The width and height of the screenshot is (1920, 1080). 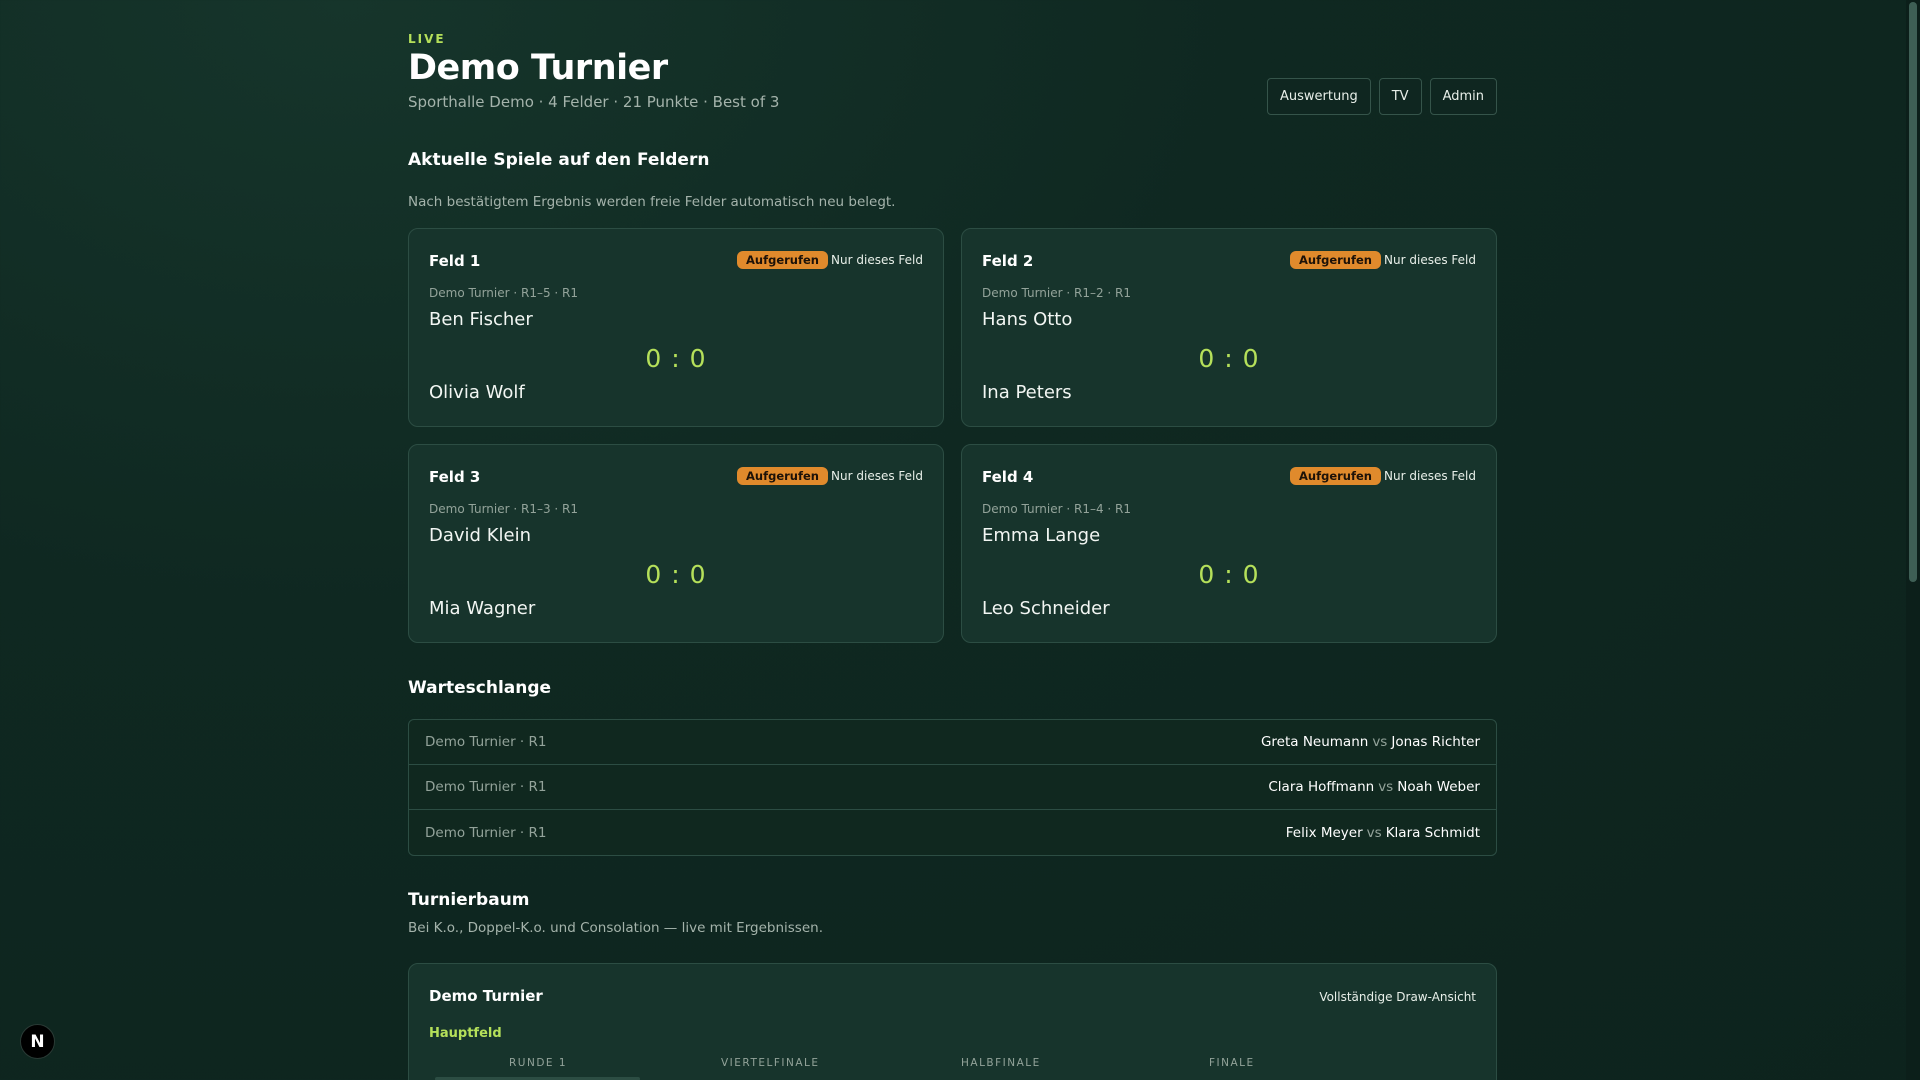 I want to click on page-scrollbar, so click(x=1913, y=540).